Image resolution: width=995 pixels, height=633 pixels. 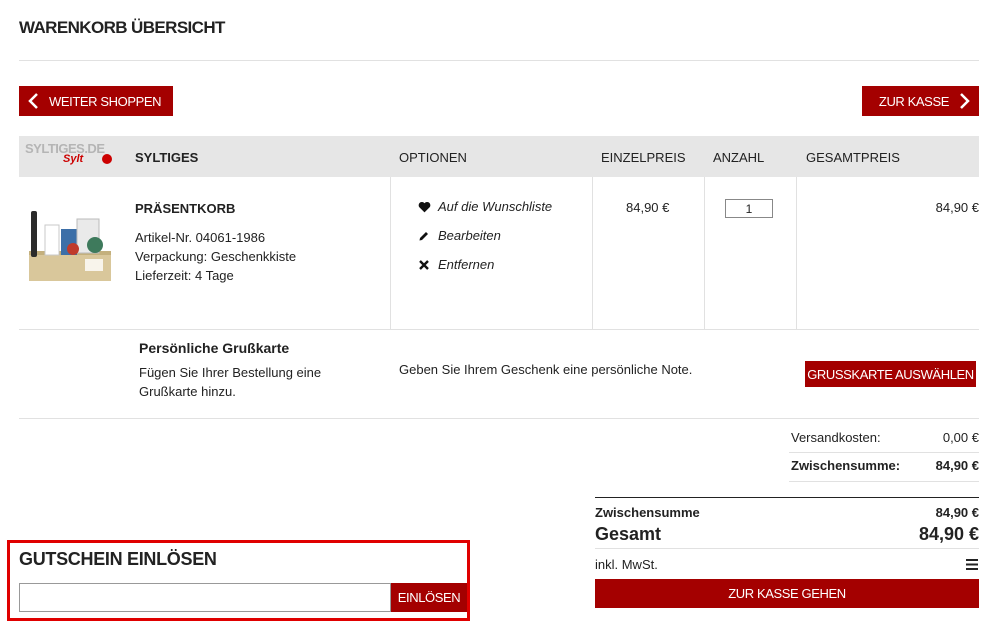 What do you see at coordinates (73, 159) in the screenshot?
I see `logo-sub: Sylt` at bounding box center [73, 159].